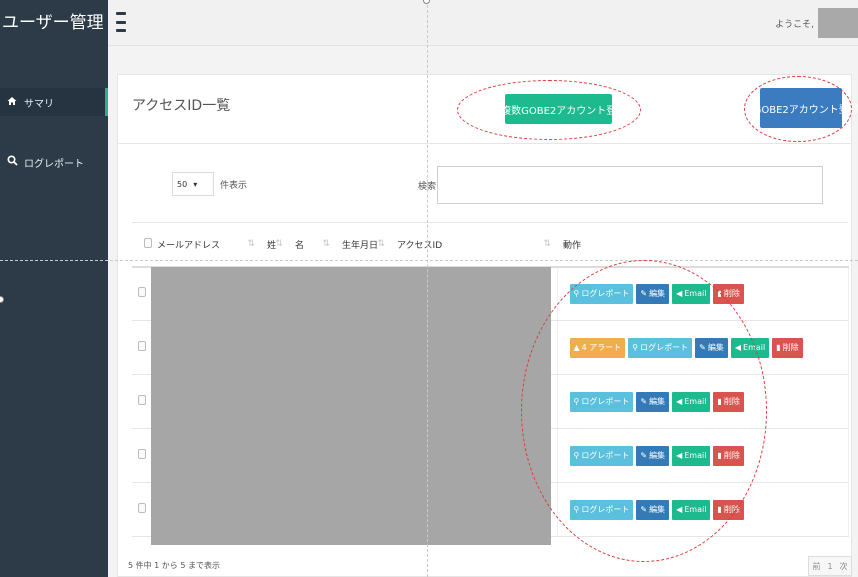 The width and height of the screenshot is (858, 577). What do you see at coordinates (54, 288) in the screenshot?
I see `sidebar: ユーザー管理 サマリ ログレポート` at bounding box center [54, 288].